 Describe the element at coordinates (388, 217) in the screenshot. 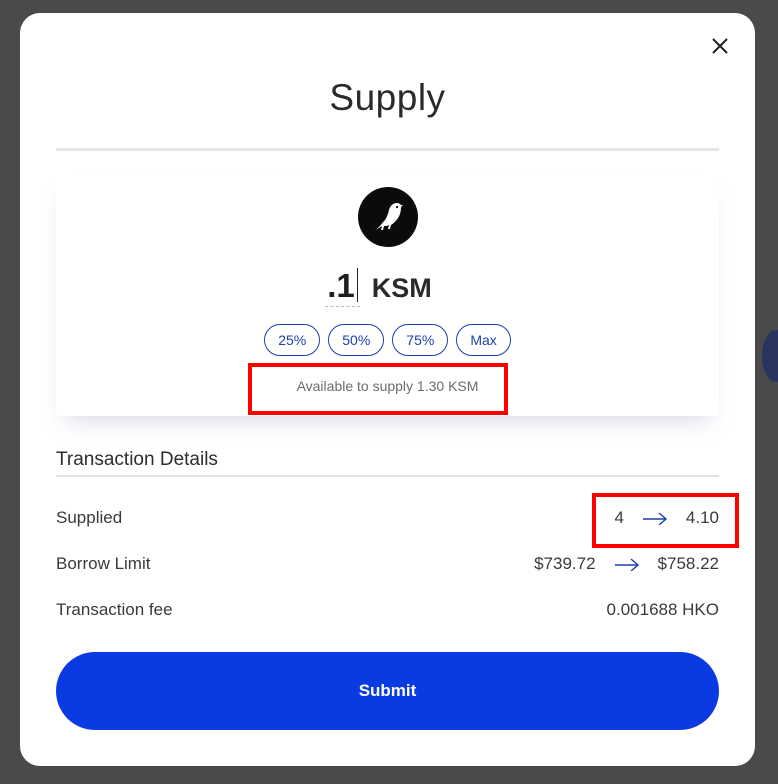

I see `kusama-bird-icon` at that location.